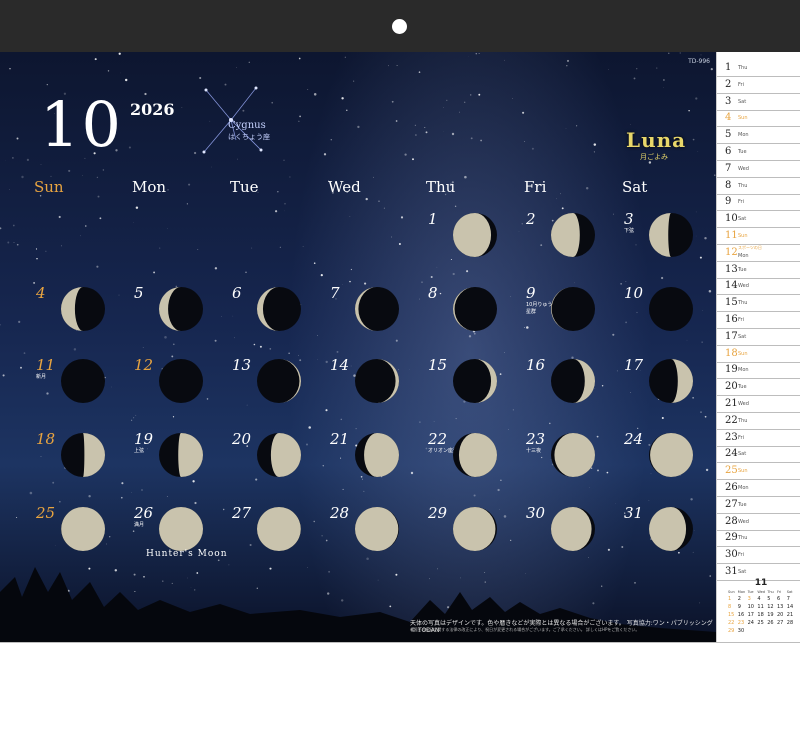  Describe the element at coordinates (741, 592) in the screenshot. I see `mini-weekday: Mon` at that location.